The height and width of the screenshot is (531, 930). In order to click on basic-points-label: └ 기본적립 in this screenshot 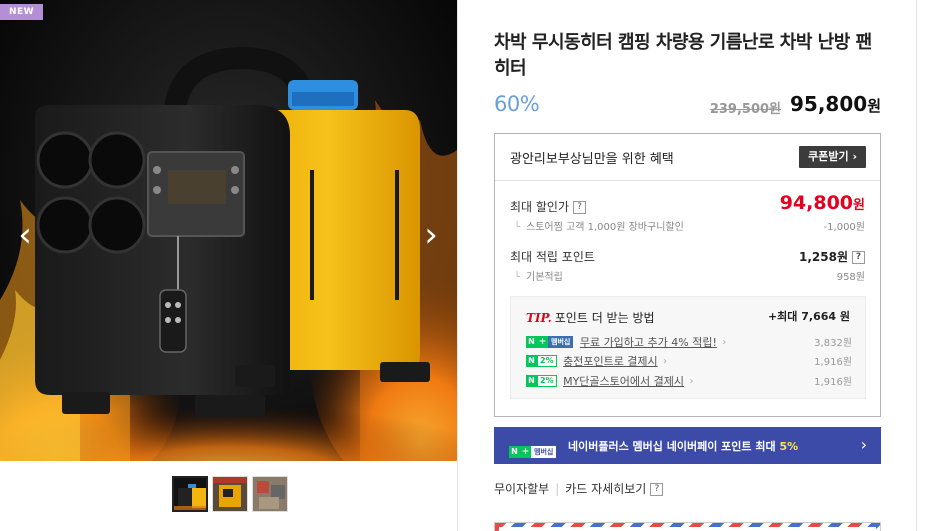, I will do `click(538, 275)`.